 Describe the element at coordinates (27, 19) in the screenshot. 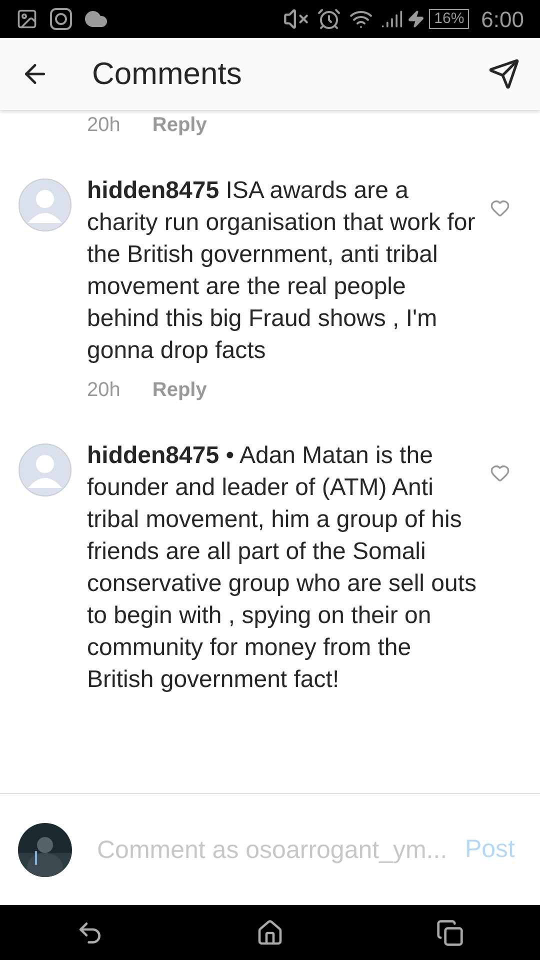

I see `image-icon` at that location.